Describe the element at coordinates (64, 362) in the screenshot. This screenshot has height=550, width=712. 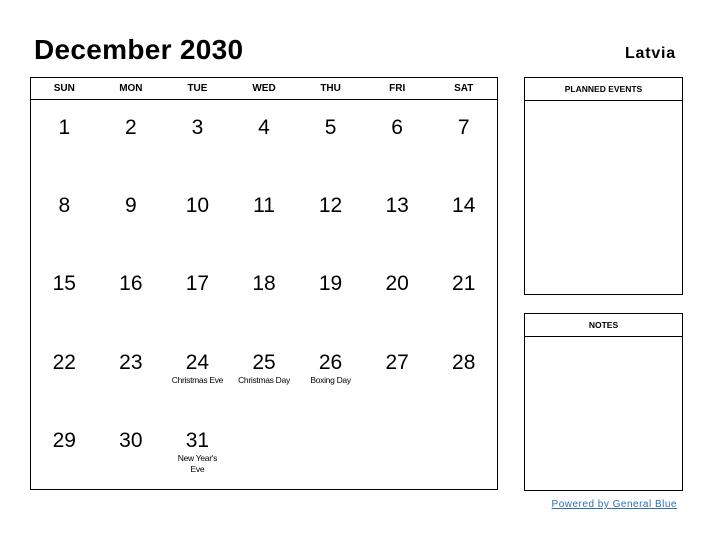
I see `day-number: 22` at that location.